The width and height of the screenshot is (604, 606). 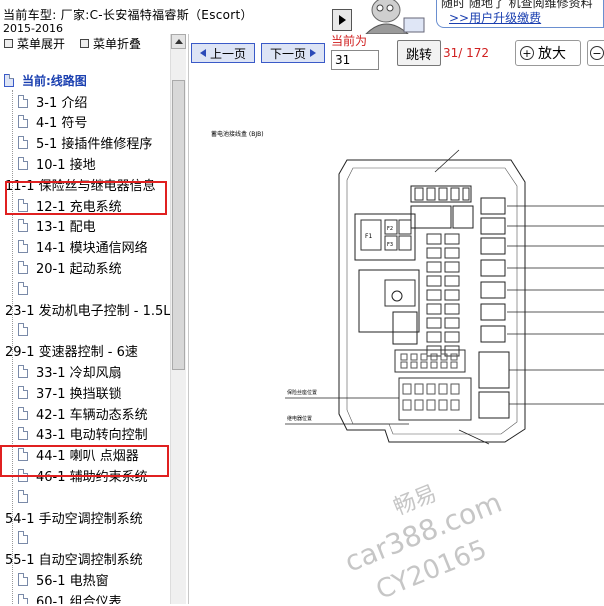 I want to click on tree-item: 56-1 电热窗, so click(x=63, y=579).